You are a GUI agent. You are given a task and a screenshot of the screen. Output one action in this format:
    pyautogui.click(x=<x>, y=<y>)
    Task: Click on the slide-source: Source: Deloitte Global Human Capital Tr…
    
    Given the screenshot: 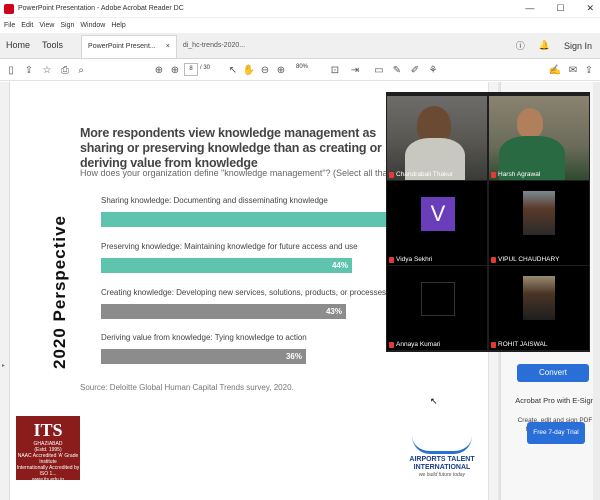 What is the action you would take?
    pyautogui.click(x=187, y=387)
    